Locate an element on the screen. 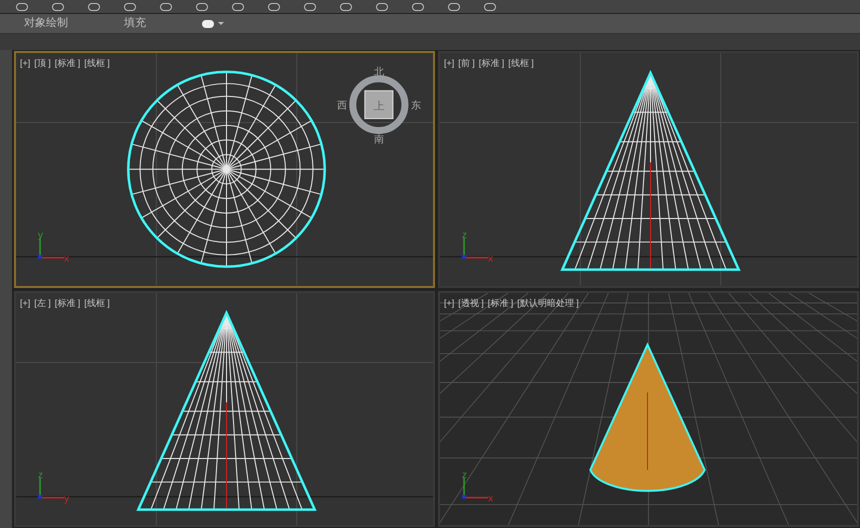 The width and height of the screenshot is (860, 528). dropdown-button is located at coordinates (213, 24).